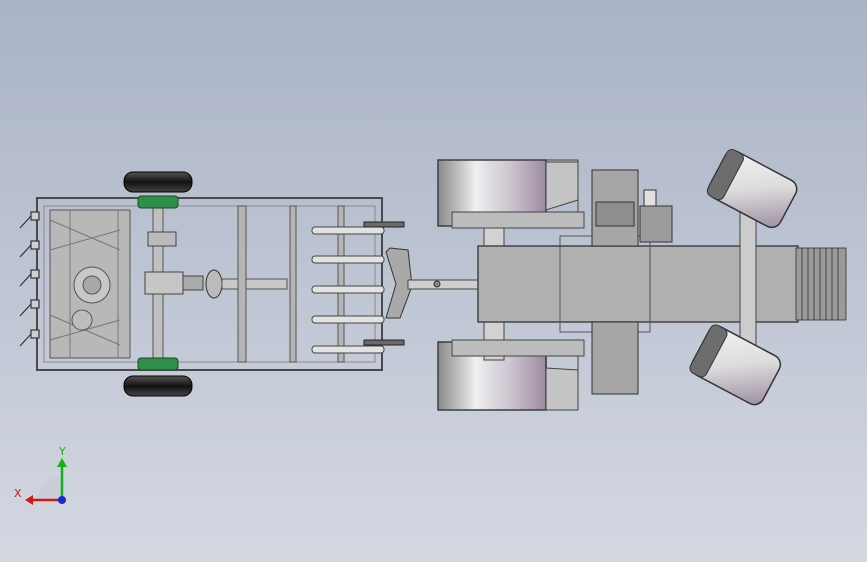 This screenshot has height=562, width=867. I want to click on front-weights, so click(821, 284).